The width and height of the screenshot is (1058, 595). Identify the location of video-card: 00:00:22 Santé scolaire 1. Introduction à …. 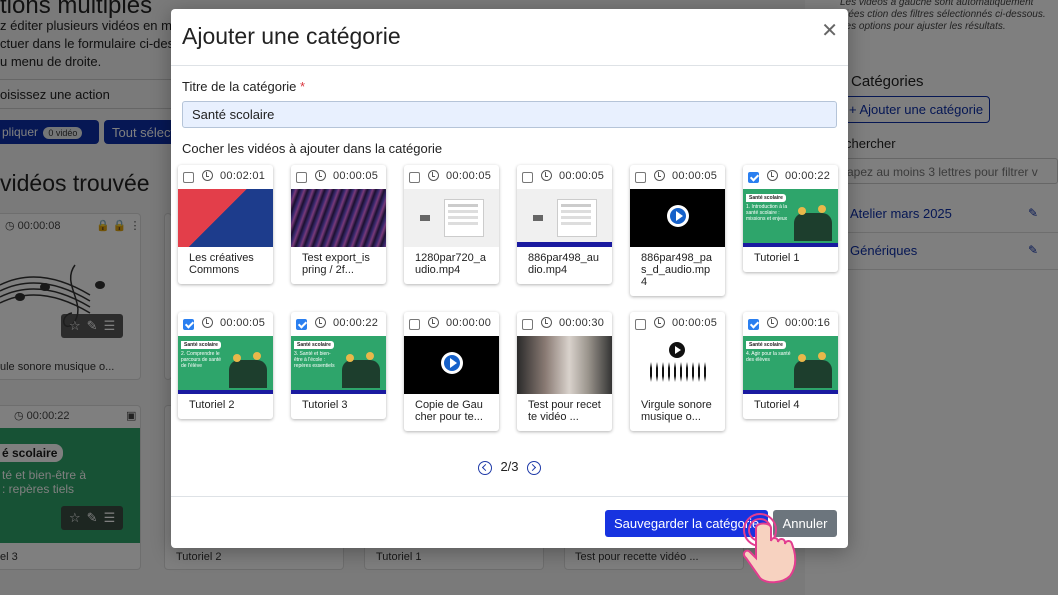
(790, 218).